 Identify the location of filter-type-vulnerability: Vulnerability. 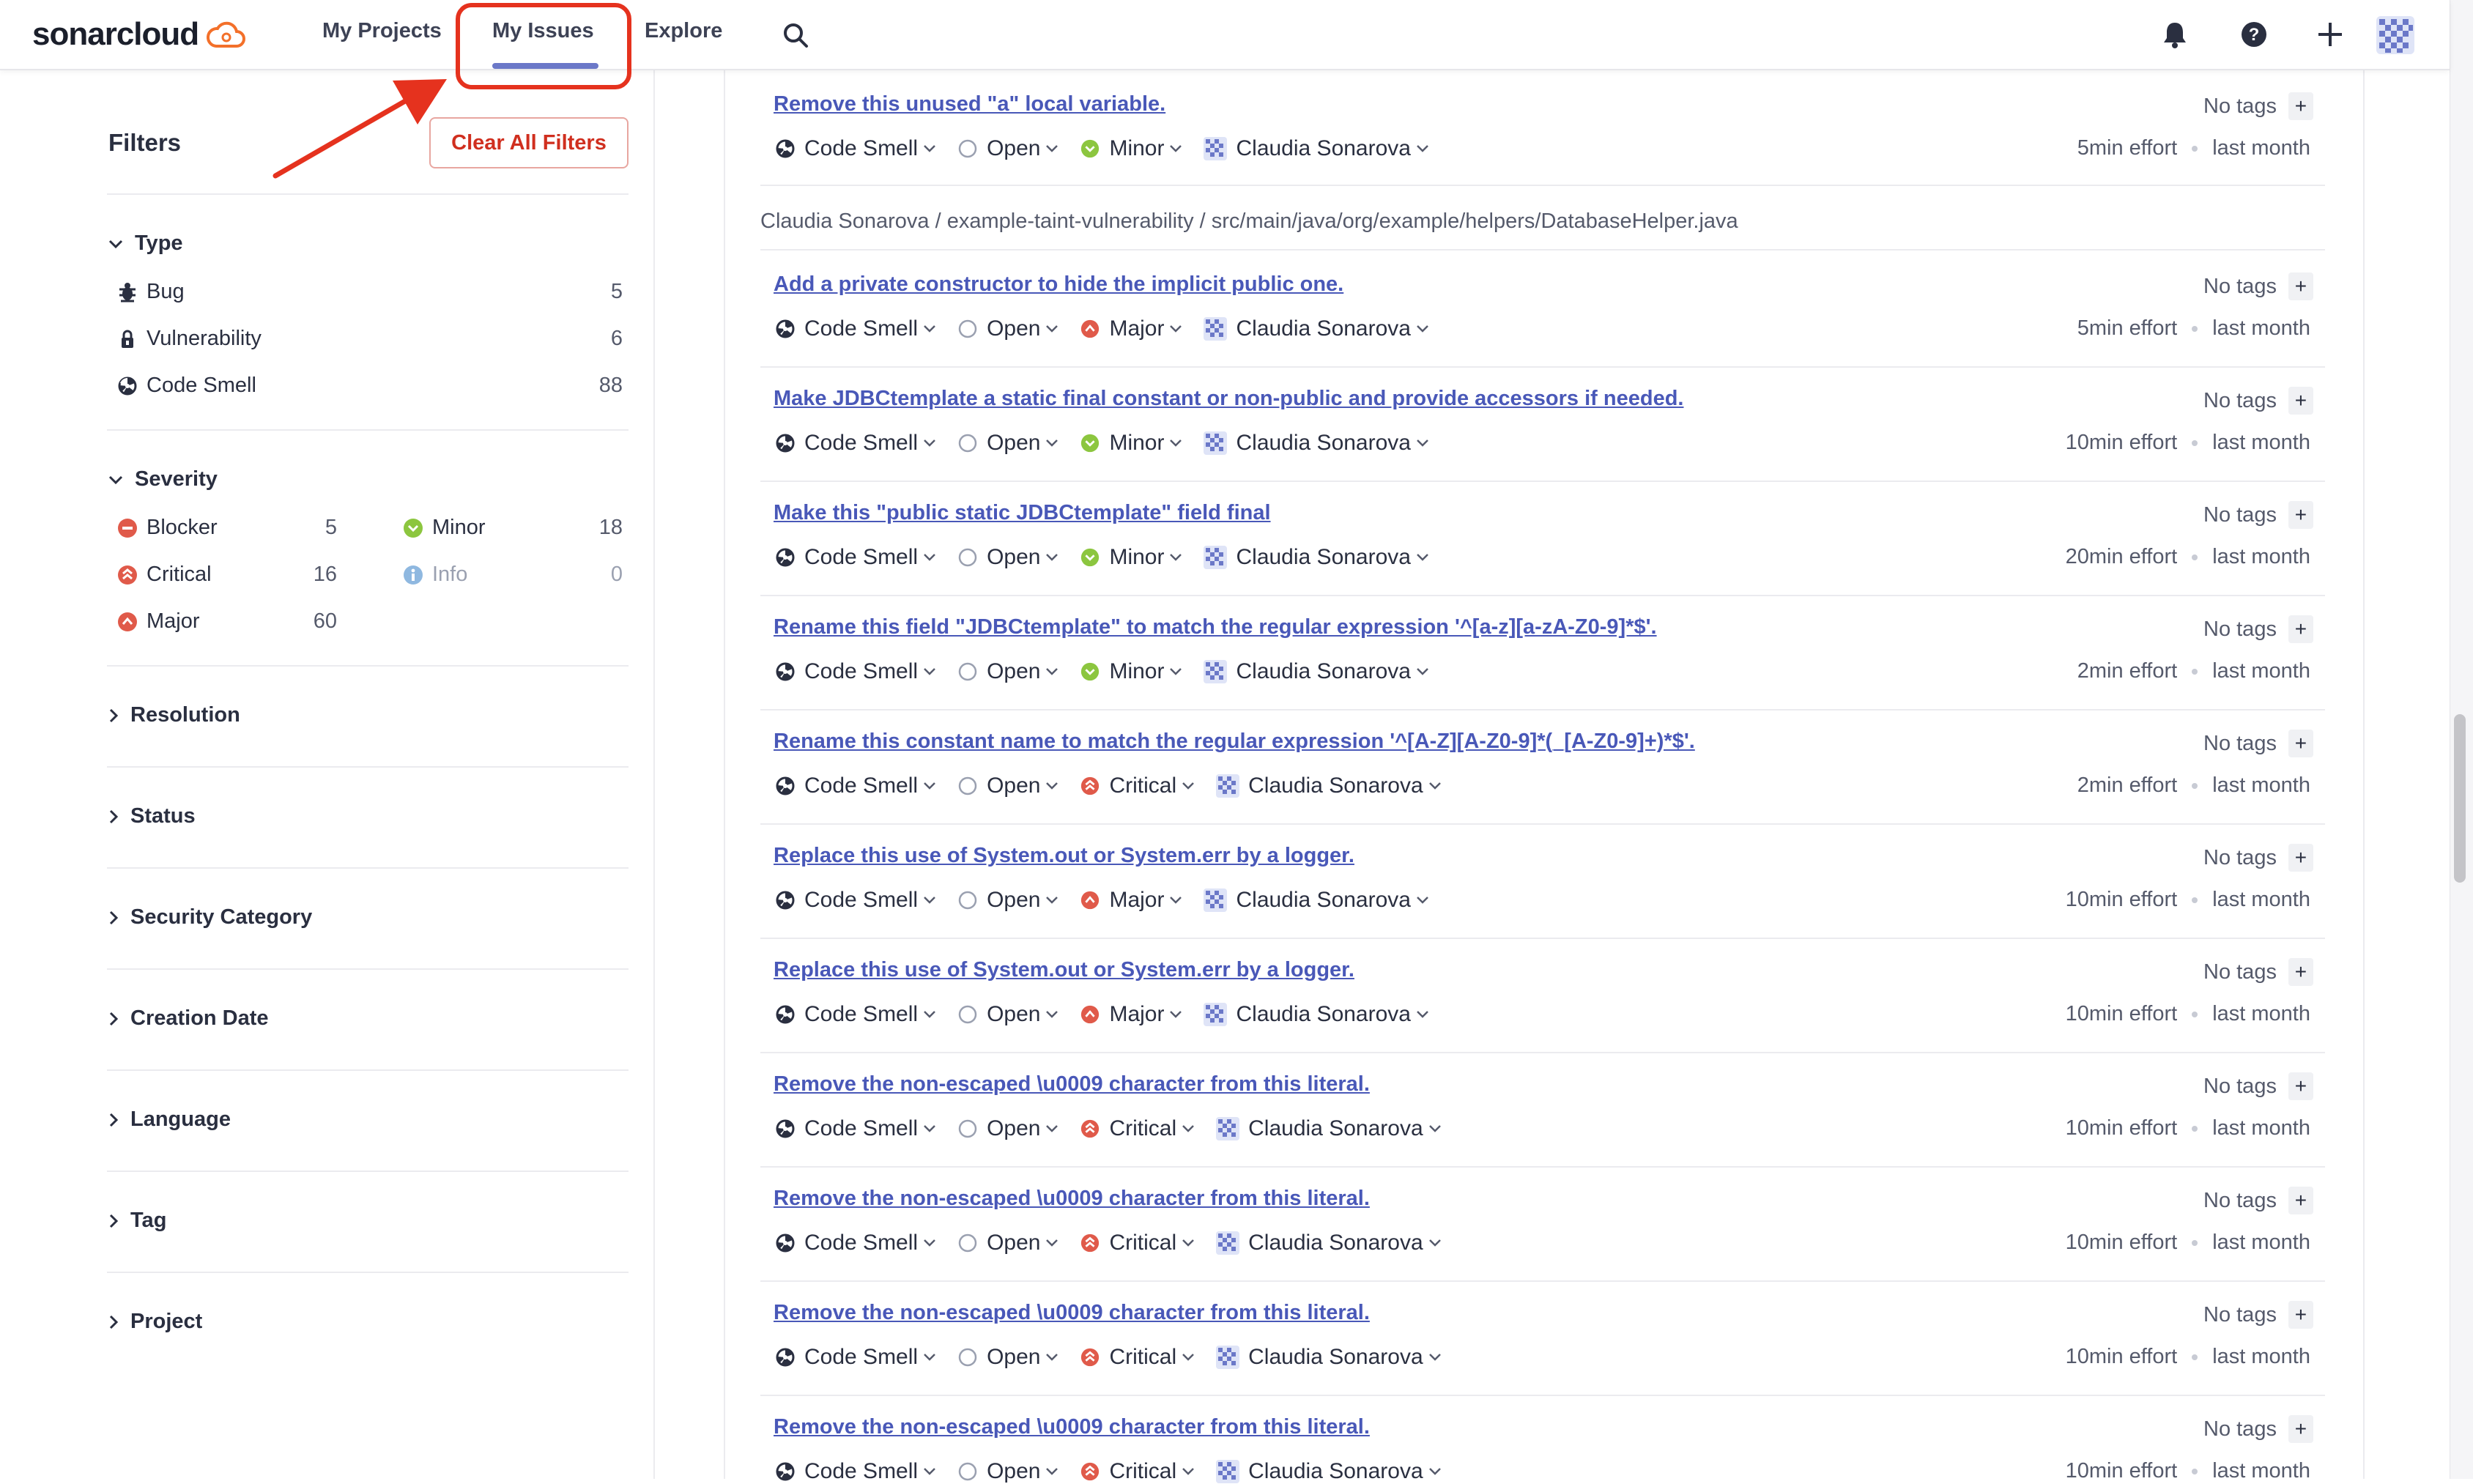
(189, 339).